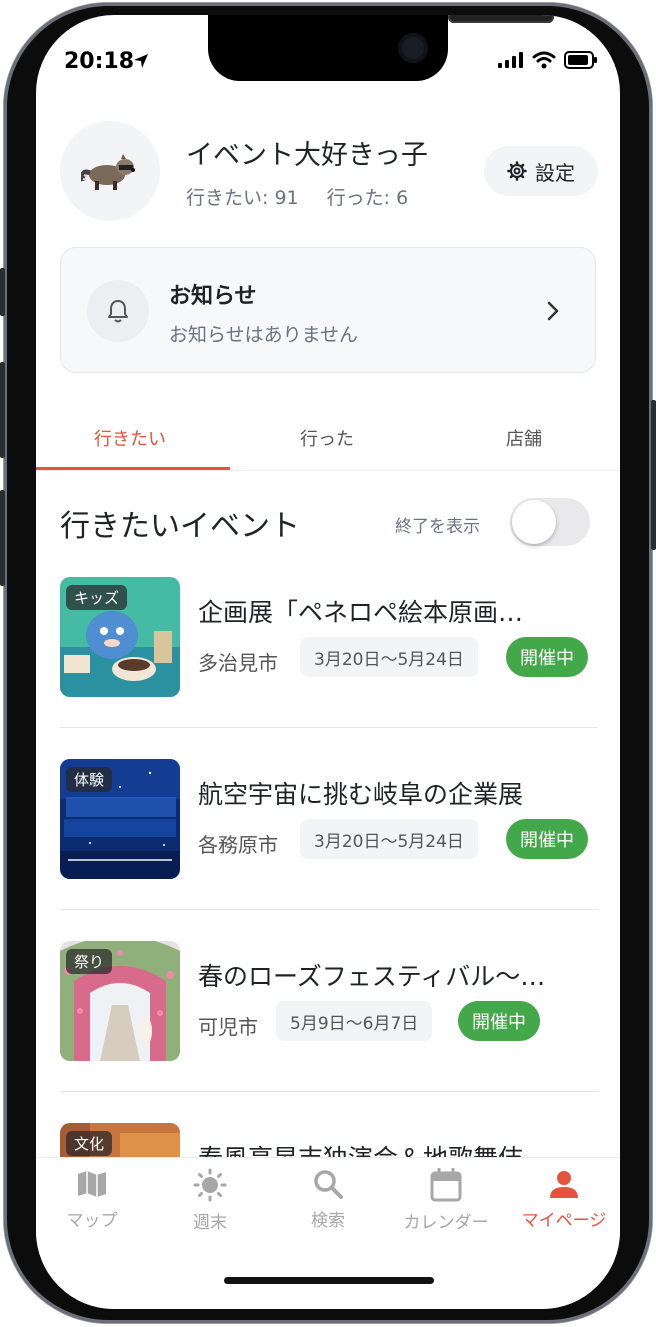 The image size is (656, 1327). I want to click on person-icon, so click(564, 1184).